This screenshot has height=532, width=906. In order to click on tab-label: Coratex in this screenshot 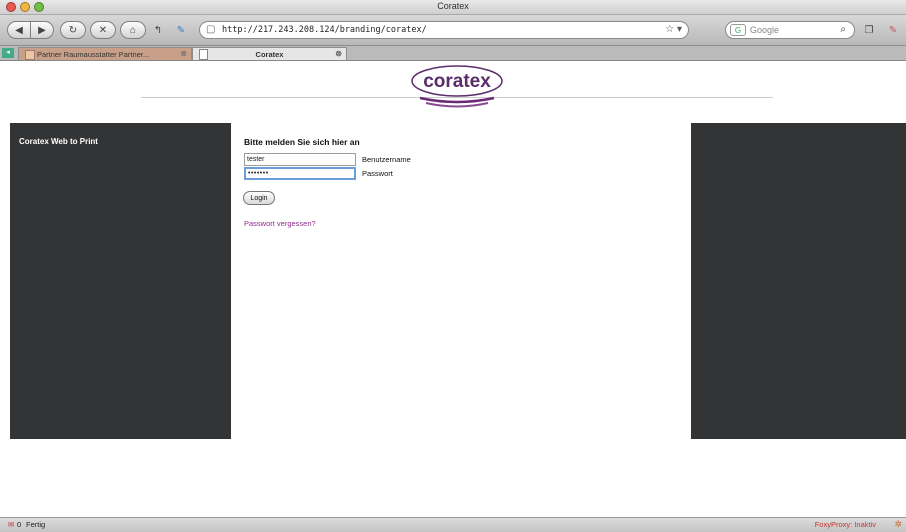, I will do `click(269, 54)`.